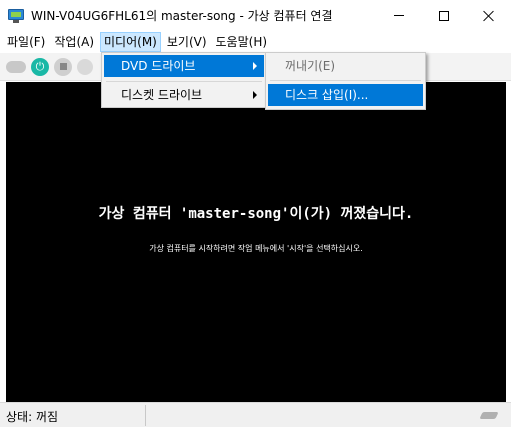 The image size is (511, 427). I want to click on minimize-icon, so click(398, 15).